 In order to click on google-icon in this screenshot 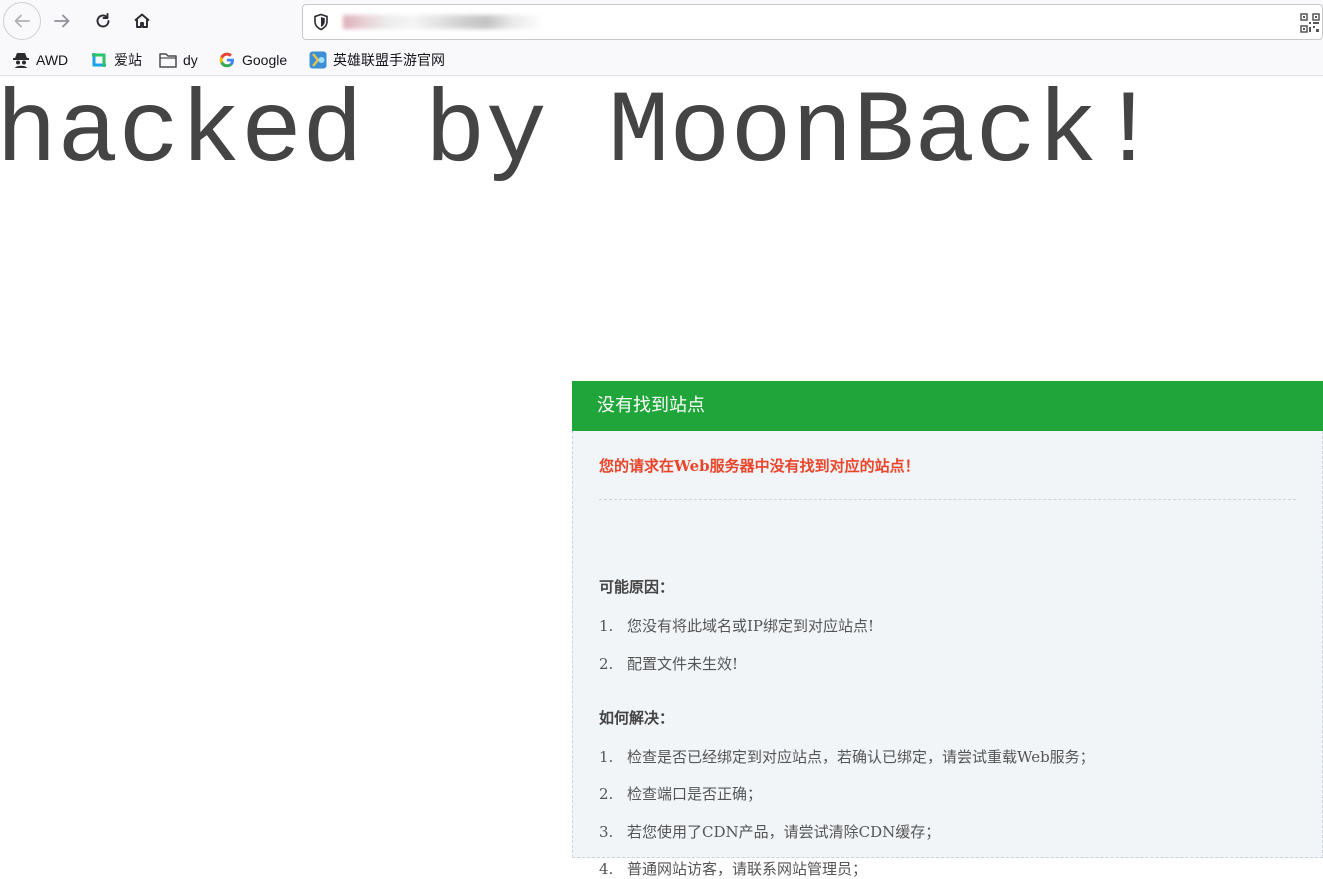, I will do `click(227, 60)`.